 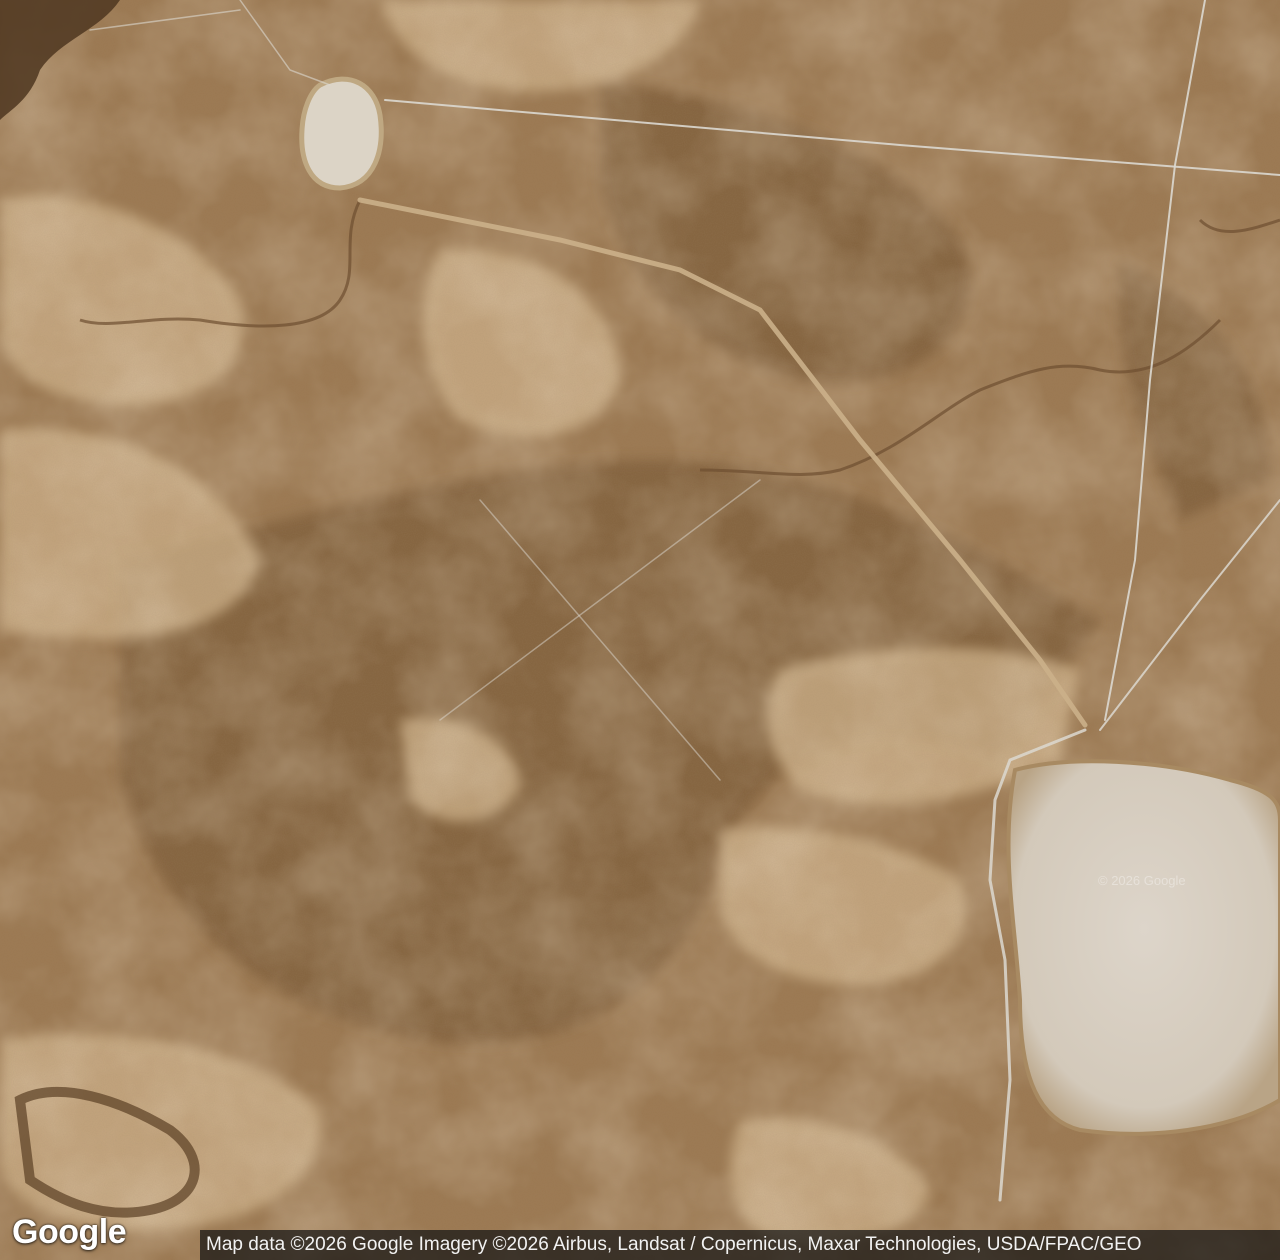 What do you see at coordinates (1142, 880) in the screenshot?
I see `map-watermark: © 2026 Google` at bounding box center [1142, 880].